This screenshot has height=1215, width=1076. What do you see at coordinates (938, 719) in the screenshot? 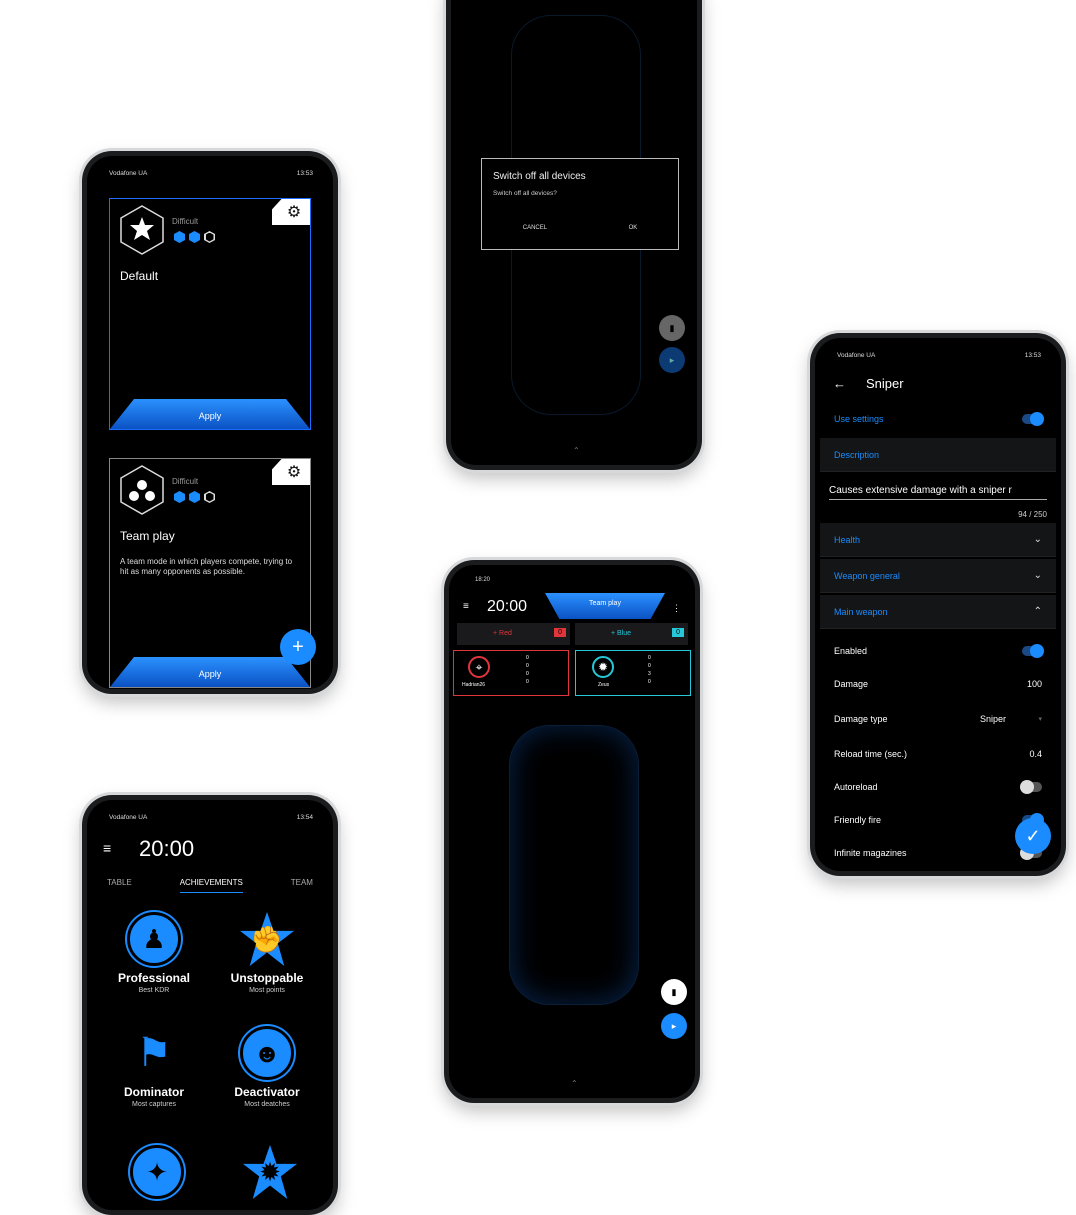
I see `field-damage-type: Damage type Sniper ▾` at bounding box center [938, 719].